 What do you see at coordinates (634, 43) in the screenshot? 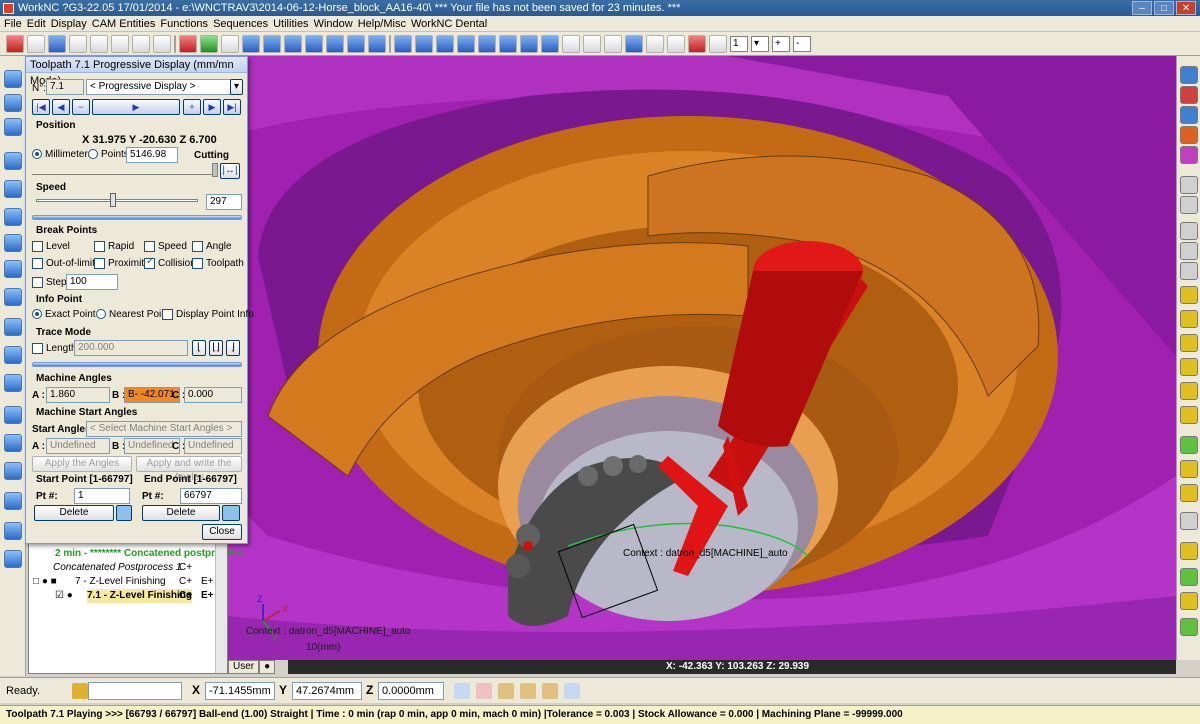
I see `pan-icon` at bounding box center [634, 43].